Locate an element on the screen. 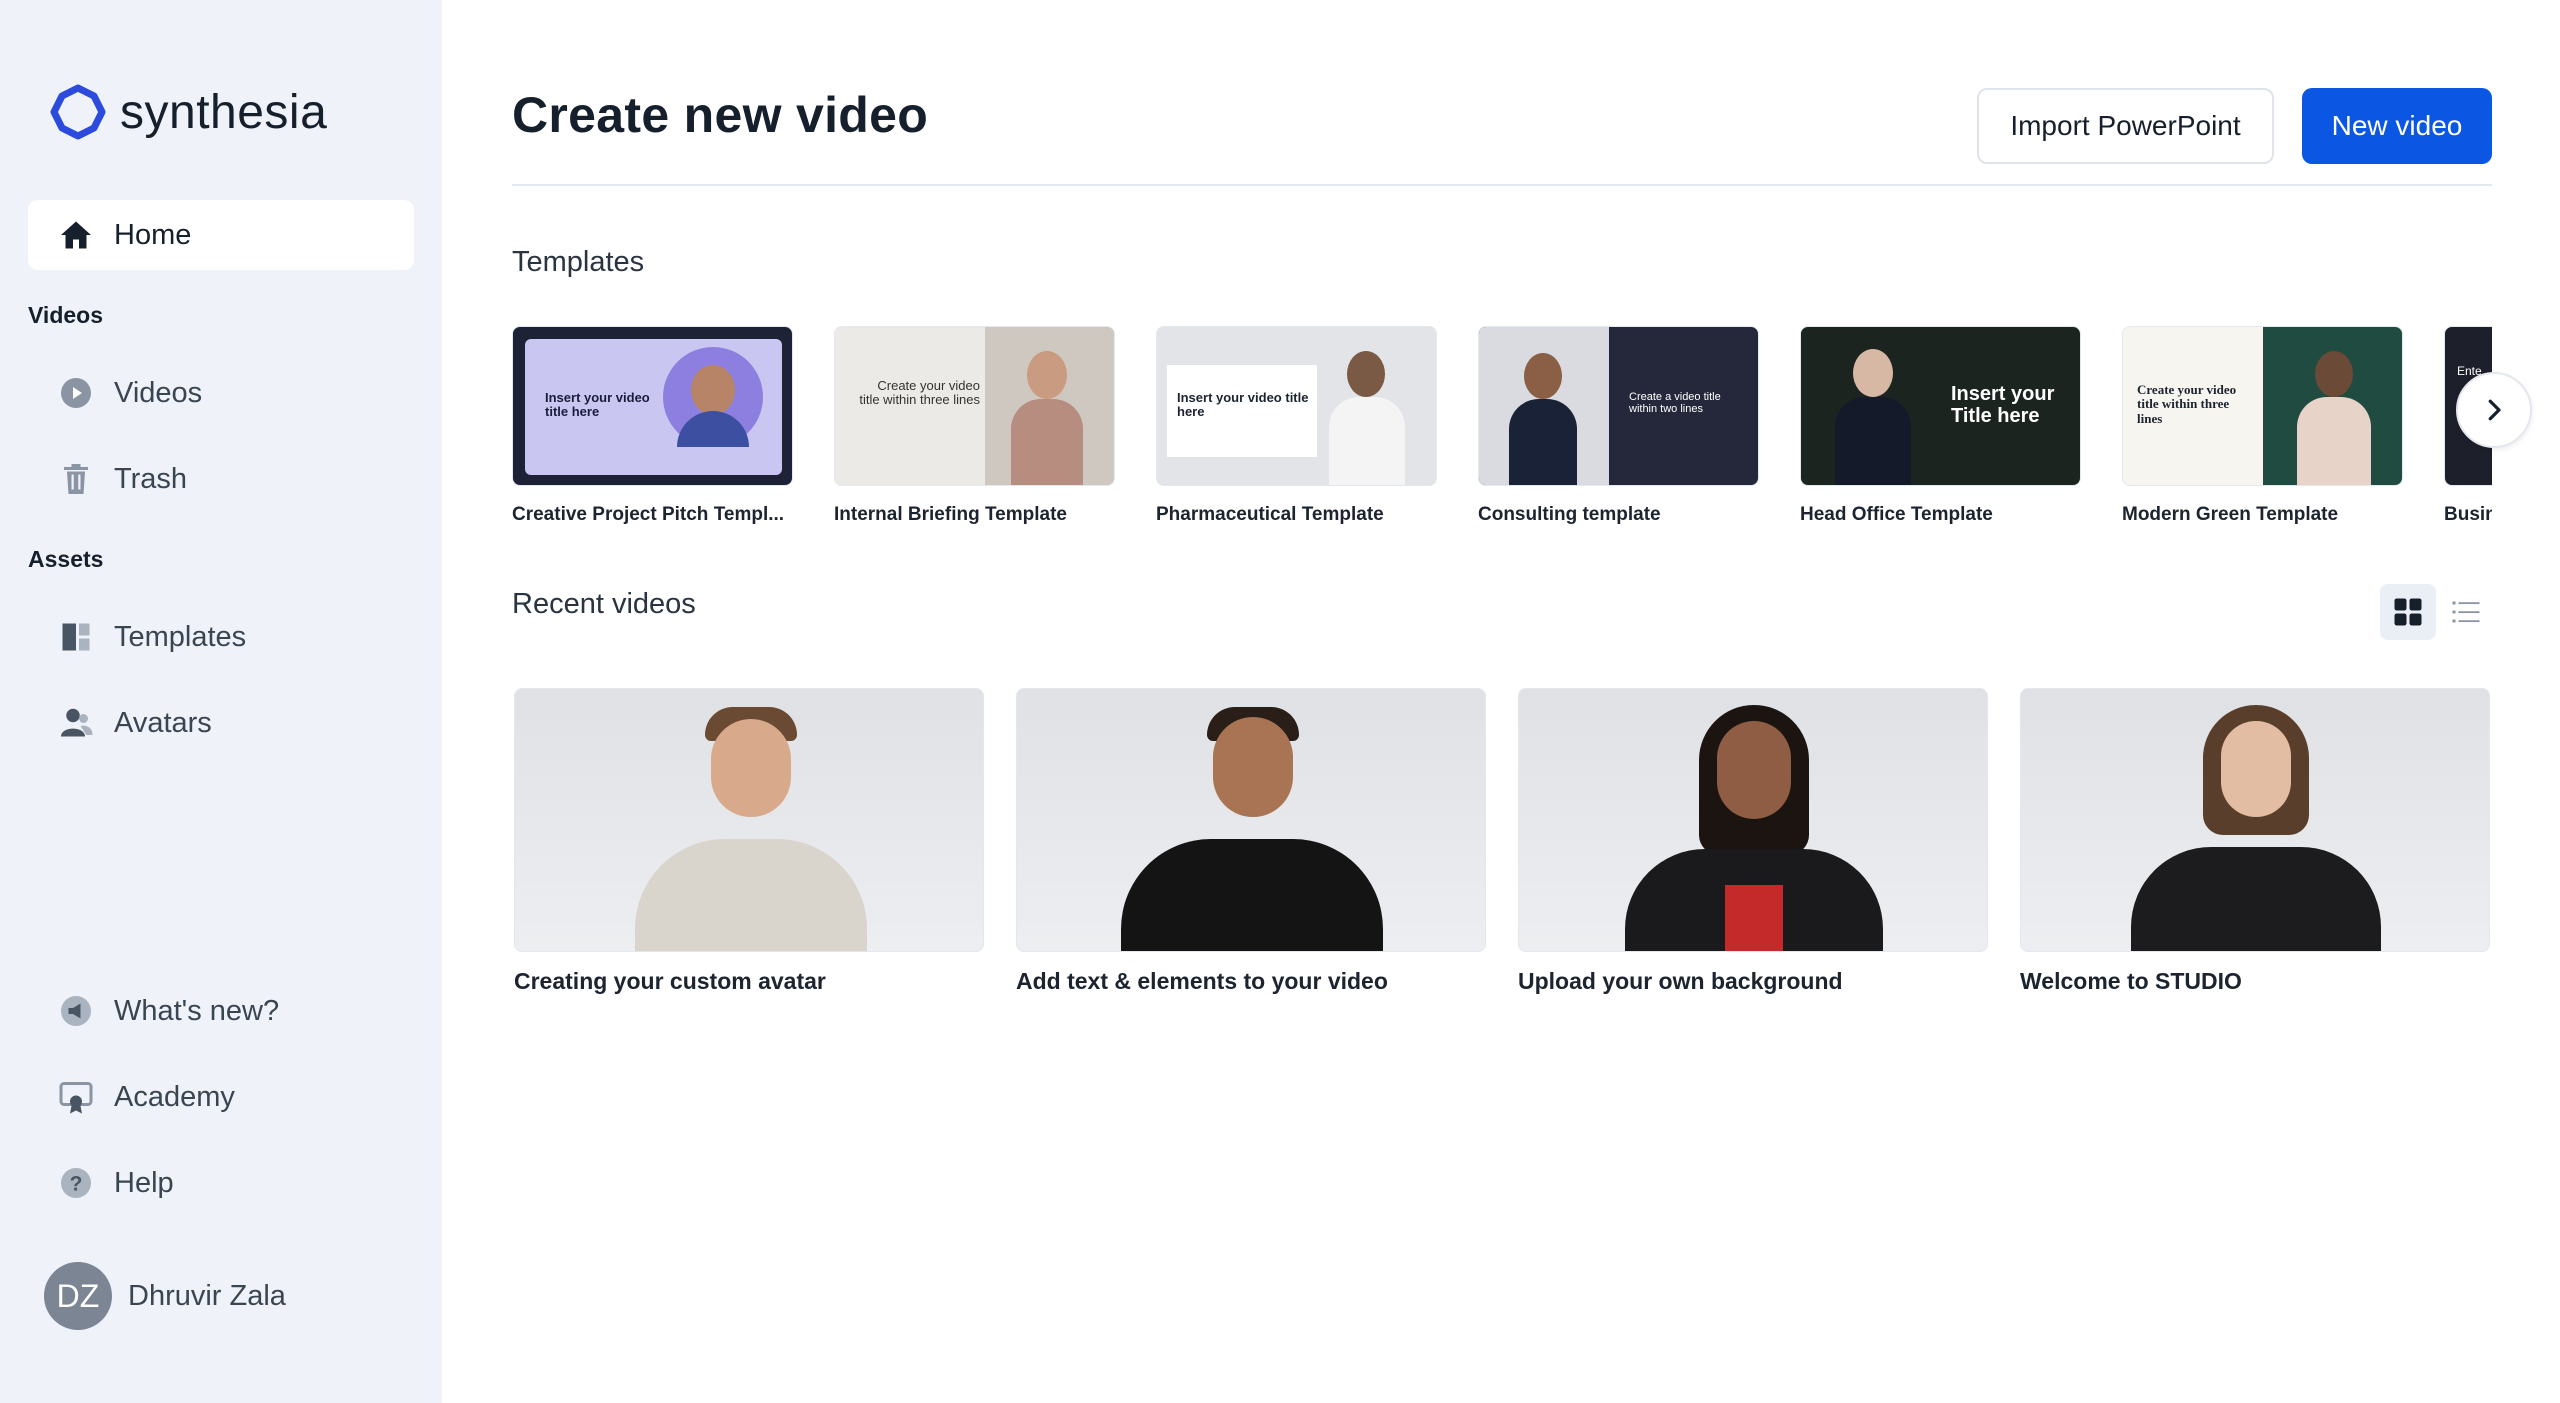 The image size is (2560, 1403). chevron-right-icon is located at coordinates (2494, 410).